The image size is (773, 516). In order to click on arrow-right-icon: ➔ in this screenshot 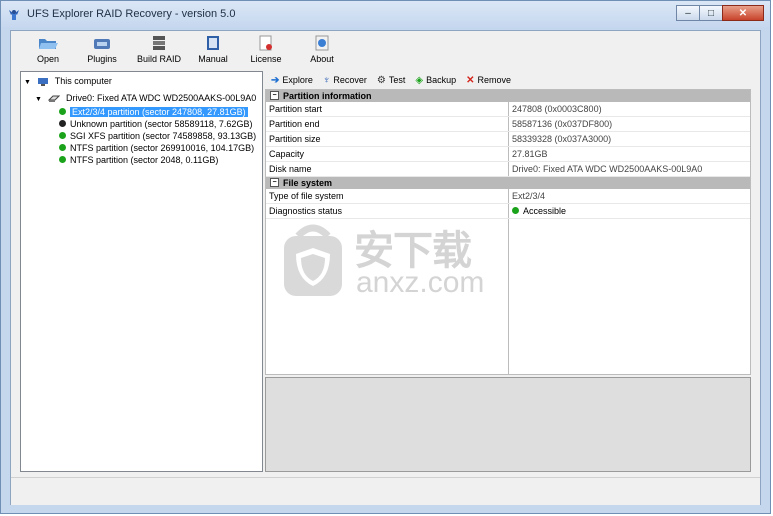, I will do `click(275, 80)`.